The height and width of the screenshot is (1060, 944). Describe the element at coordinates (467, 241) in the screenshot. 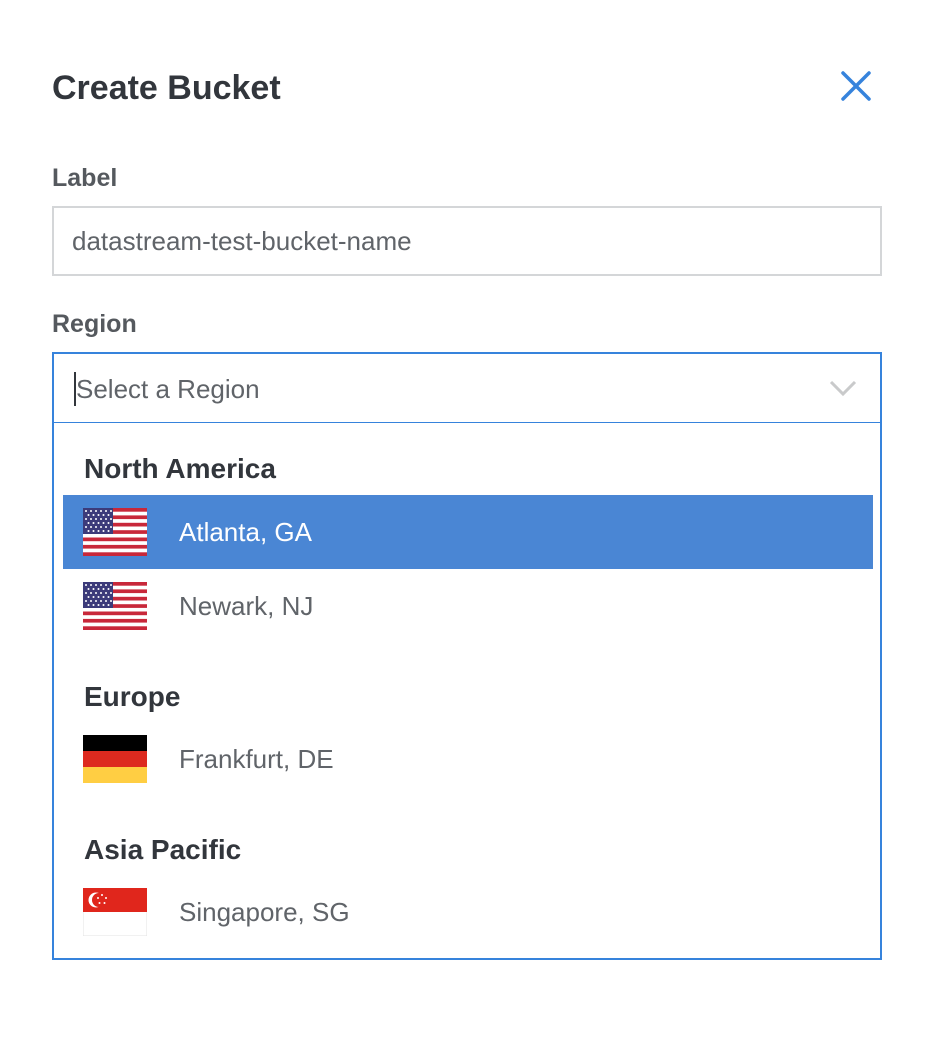

I see `bucket-label-input` at that location.